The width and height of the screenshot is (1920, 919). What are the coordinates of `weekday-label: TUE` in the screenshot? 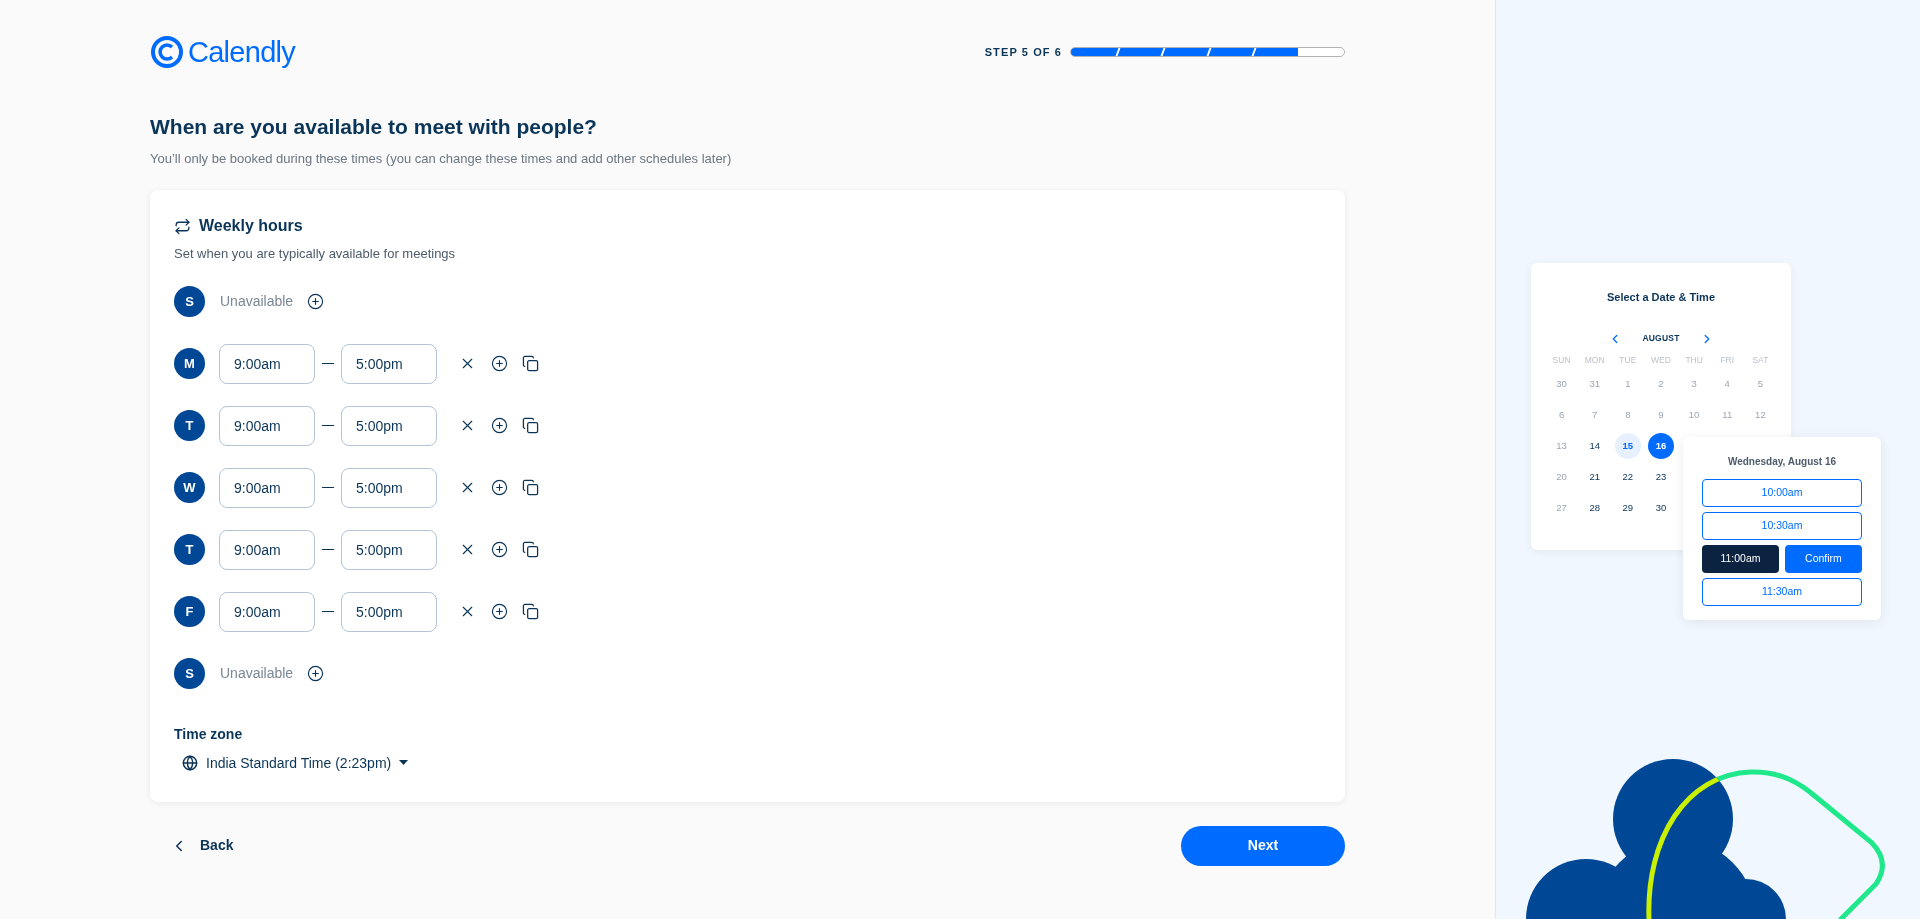 It's located at (1628, 360).